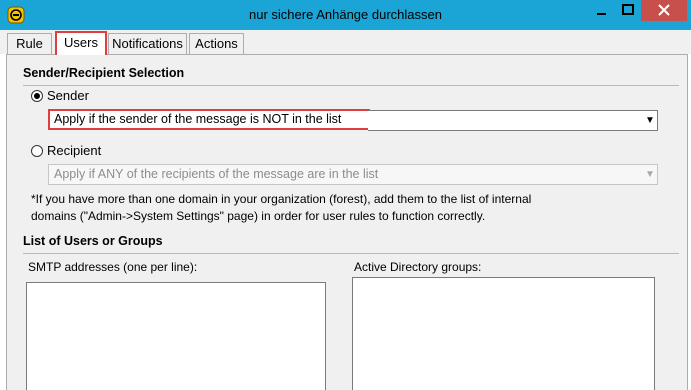  Describe the element at coordinates (418, 267) in the screenshot. I see `ad-groups-label: Active Directory groups:` at that location.